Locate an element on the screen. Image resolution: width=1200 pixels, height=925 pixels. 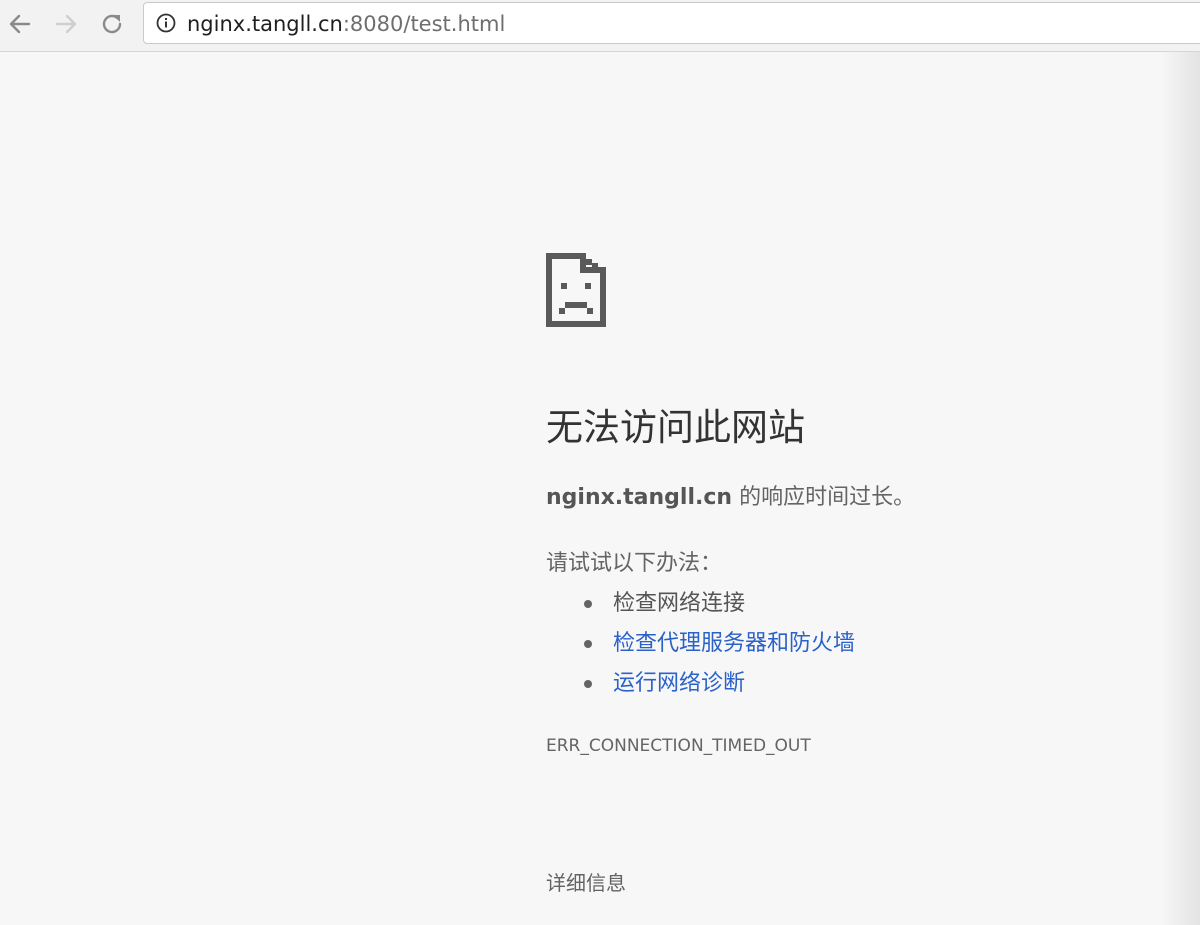
back-button is located at coordinates (20, 24).